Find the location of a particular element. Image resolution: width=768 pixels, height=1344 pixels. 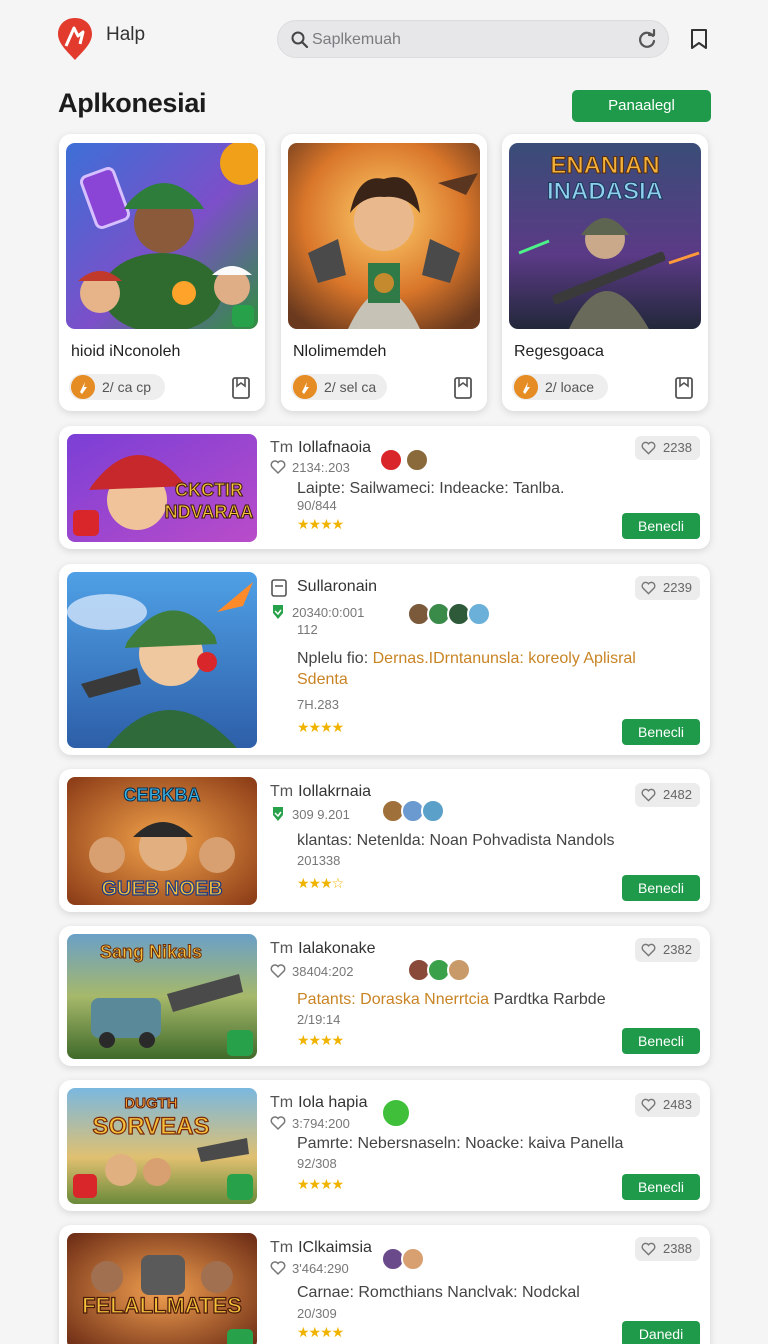

featured-card: Nlolimemdeh 2/ sel ca is located at coordinates (384, 272).